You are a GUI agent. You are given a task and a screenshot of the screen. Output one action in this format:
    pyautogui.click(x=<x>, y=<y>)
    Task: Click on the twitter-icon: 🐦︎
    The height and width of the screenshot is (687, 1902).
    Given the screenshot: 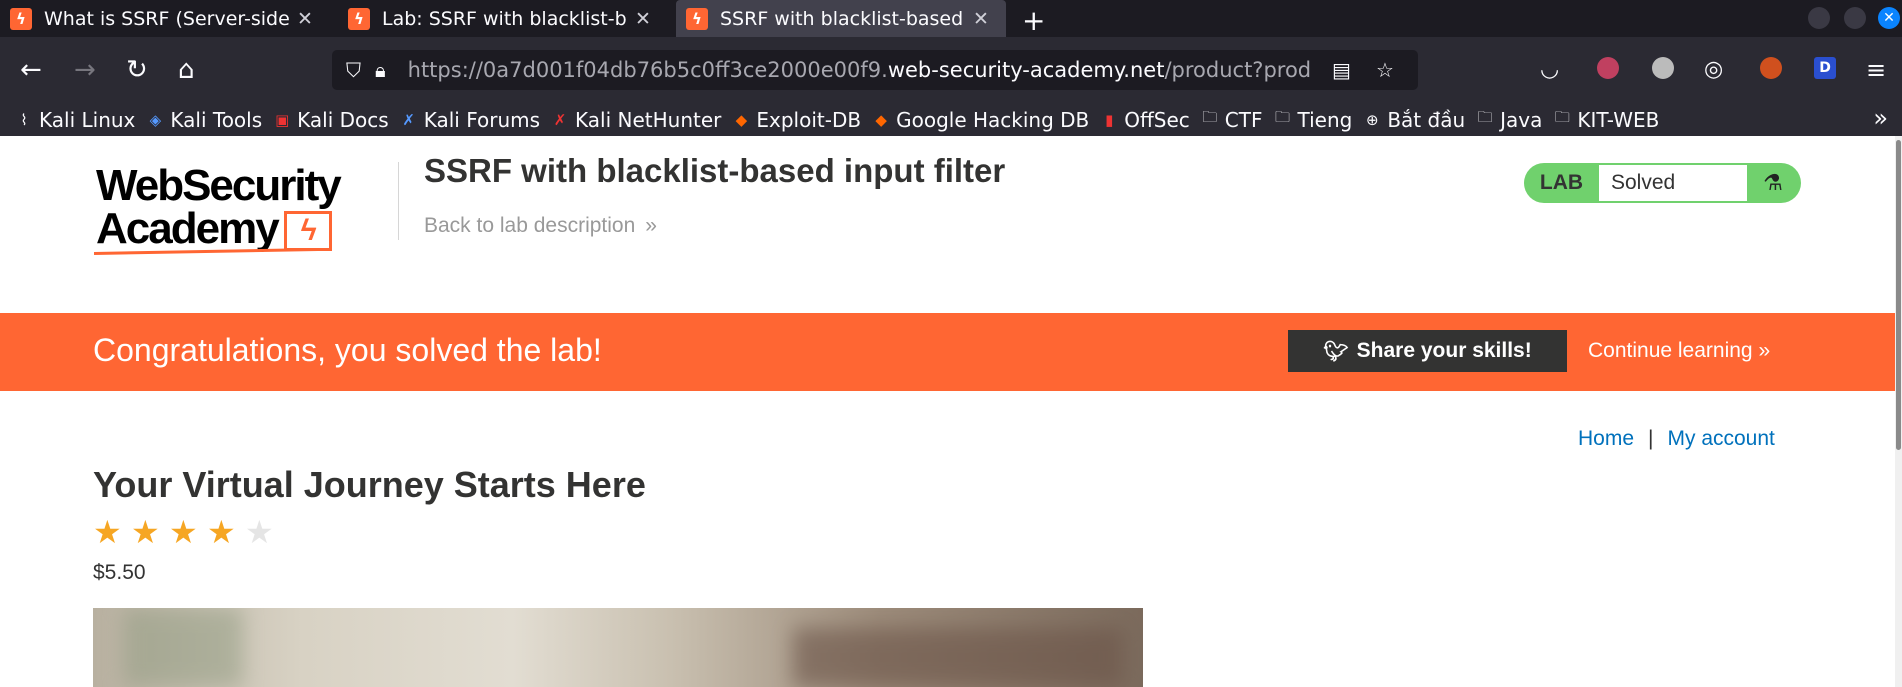 What is the action you would take?
    pyautogui.click(x=1336, y=351)
    